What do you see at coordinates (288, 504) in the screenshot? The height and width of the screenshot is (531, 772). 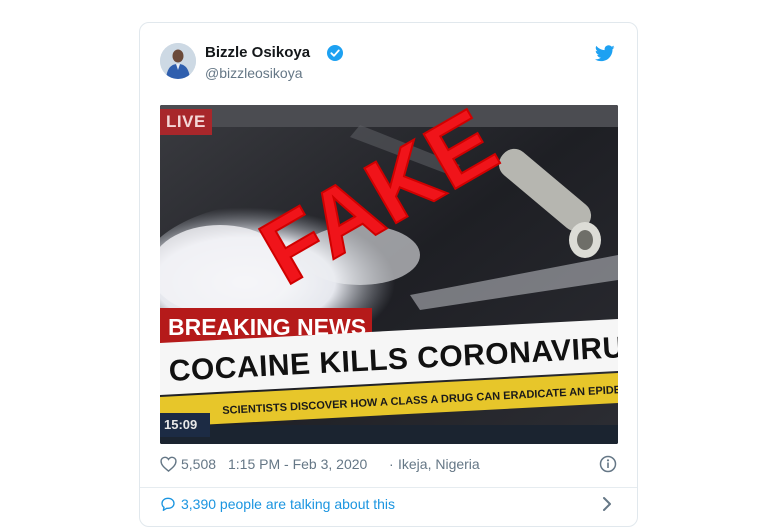 I see `conversation-count: 3,390 people are talking about this` at bounding box center [288, 504].